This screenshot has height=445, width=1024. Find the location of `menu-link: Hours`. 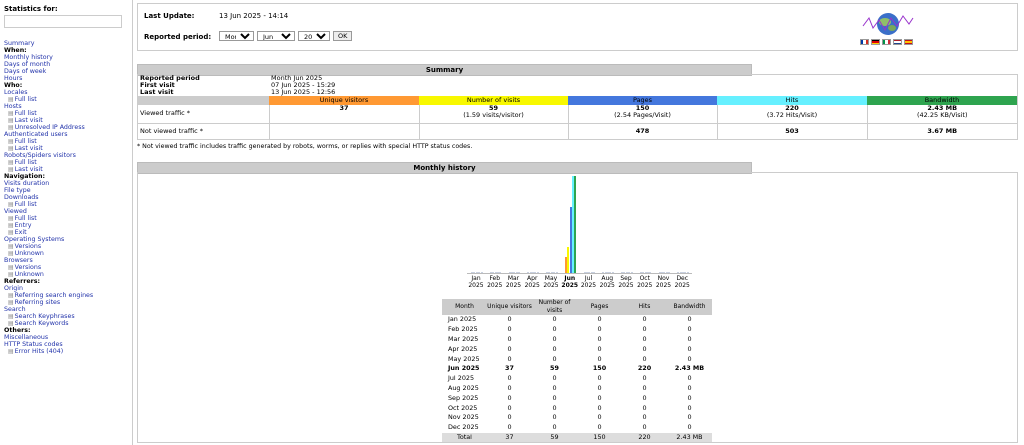

menu-link: Hours is located at coordinates (66, 78).